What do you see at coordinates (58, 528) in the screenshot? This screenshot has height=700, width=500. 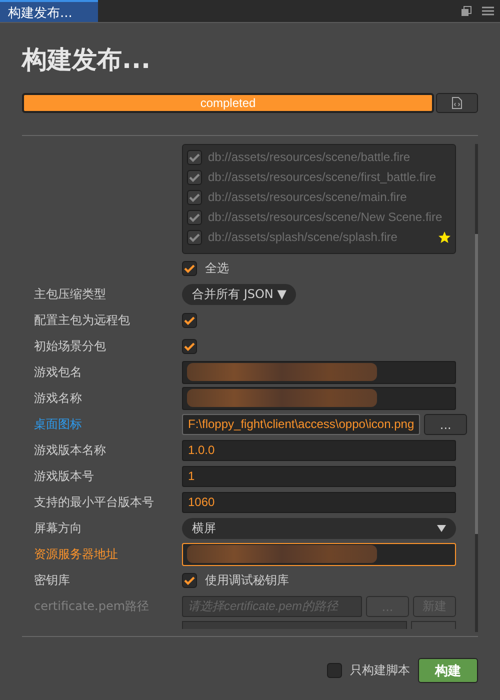 I see `field-label: 屏幕方向` at bounding box center [58, 528].